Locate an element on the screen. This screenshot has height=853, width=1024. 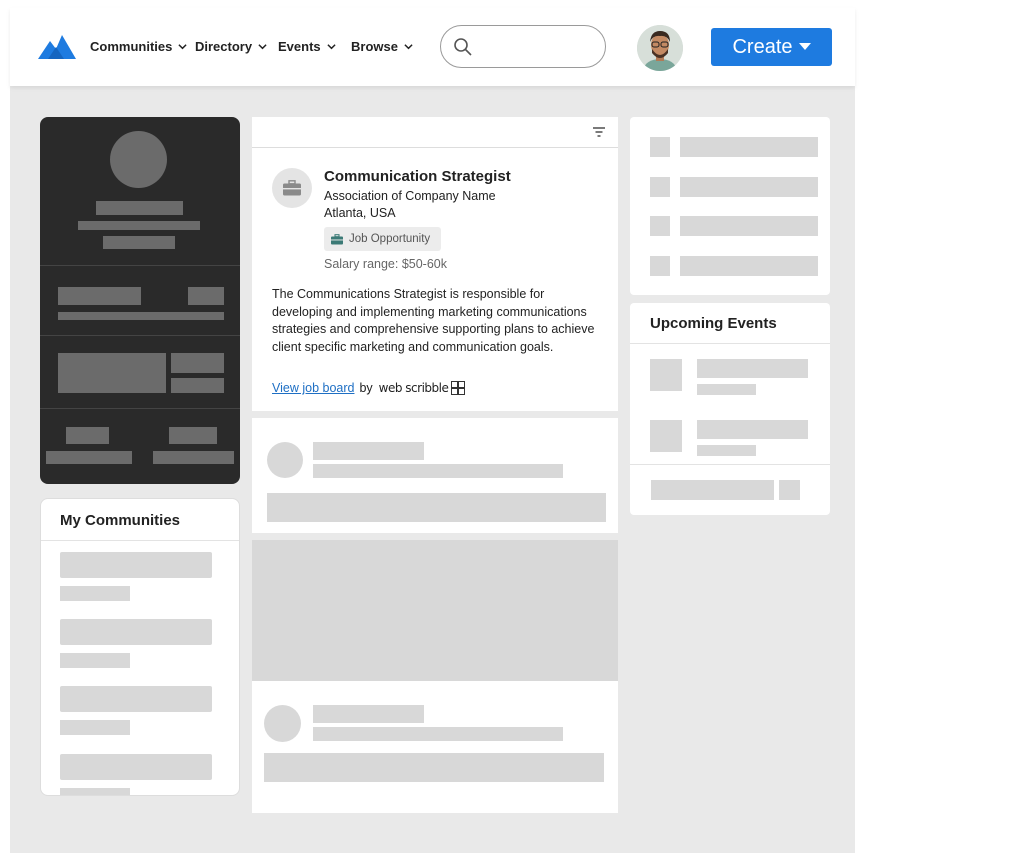
web-scribble-brand: web scribble is located at coordinates (413, 388).